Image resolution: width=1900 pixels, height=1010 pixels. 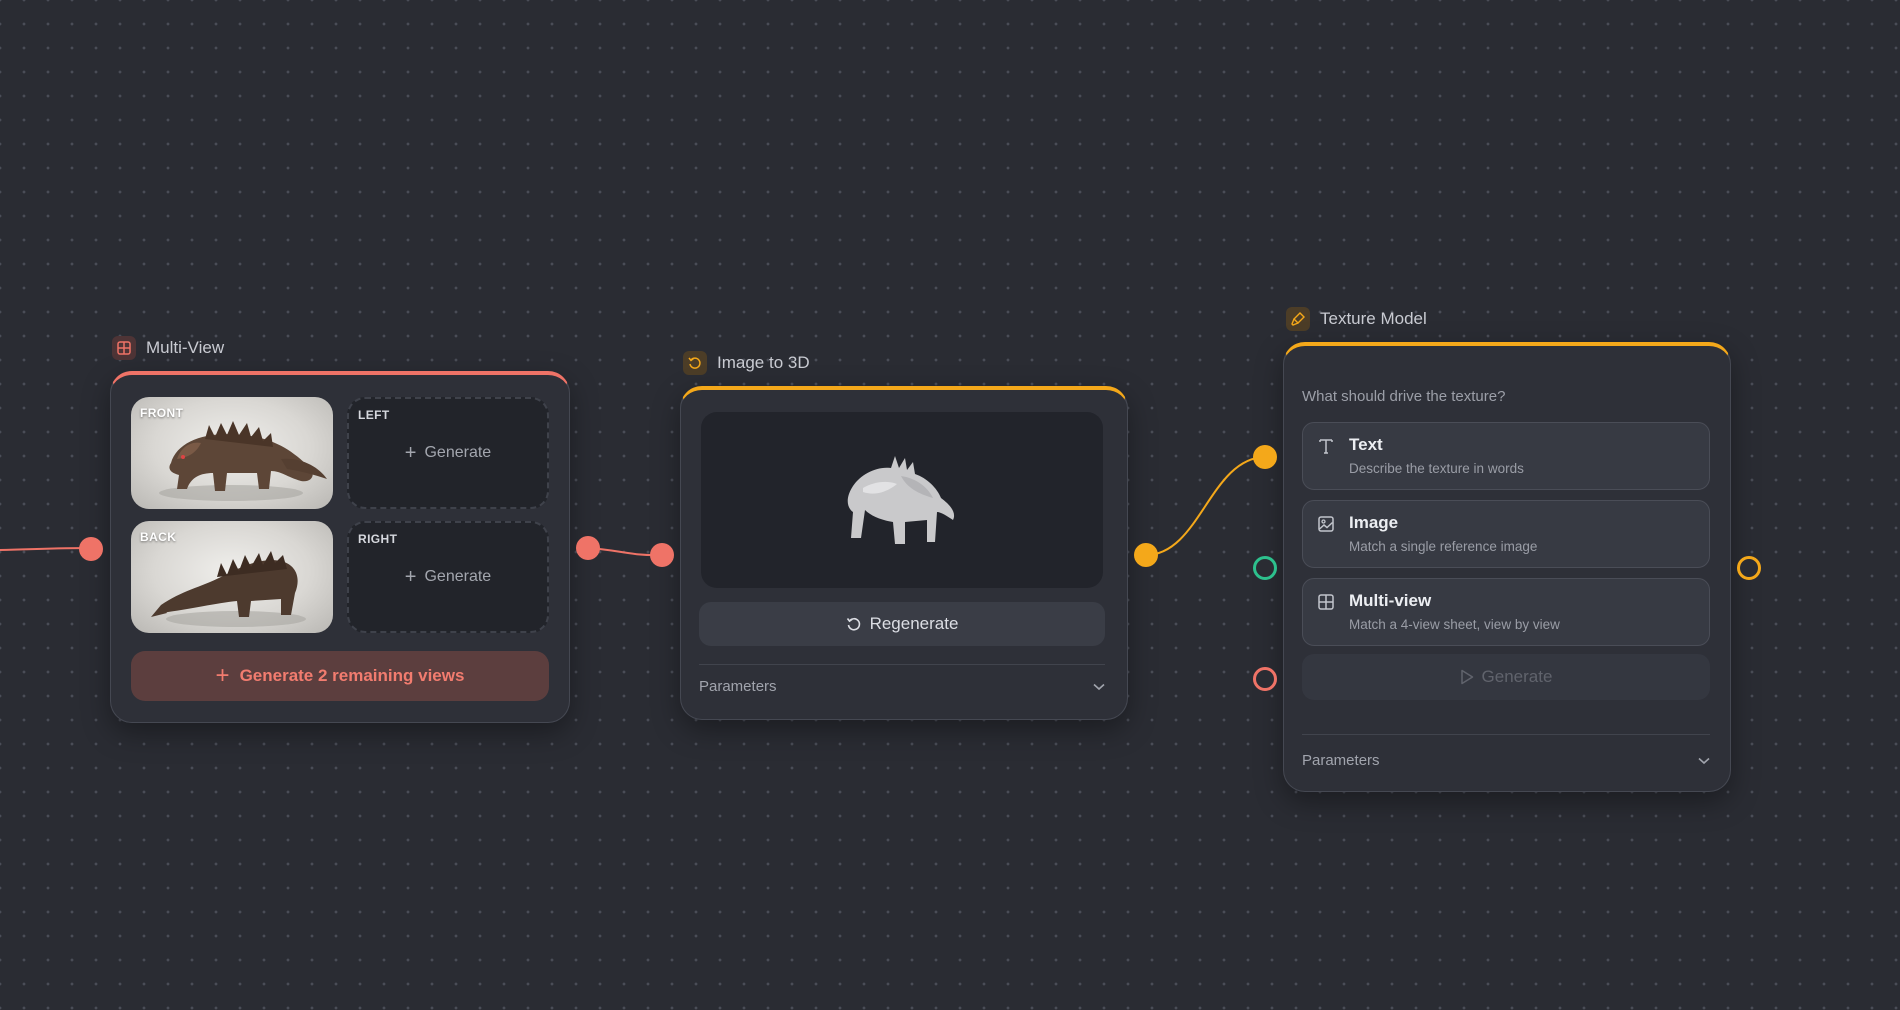 I want to click on generate-right-button: + Generate, so click(x=448, y=577).